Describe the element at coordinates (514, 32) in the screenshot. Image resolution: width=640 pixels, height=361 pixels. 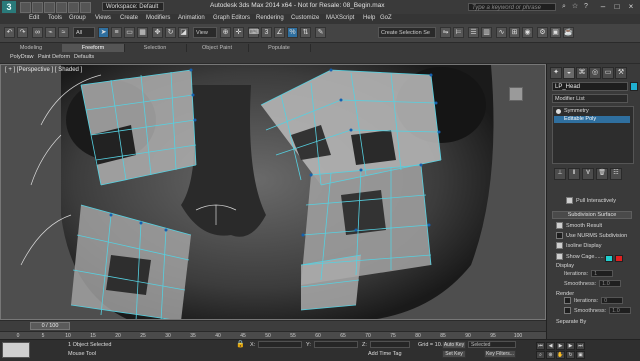
I see `schematic-view-icon: ⊞` at that location.